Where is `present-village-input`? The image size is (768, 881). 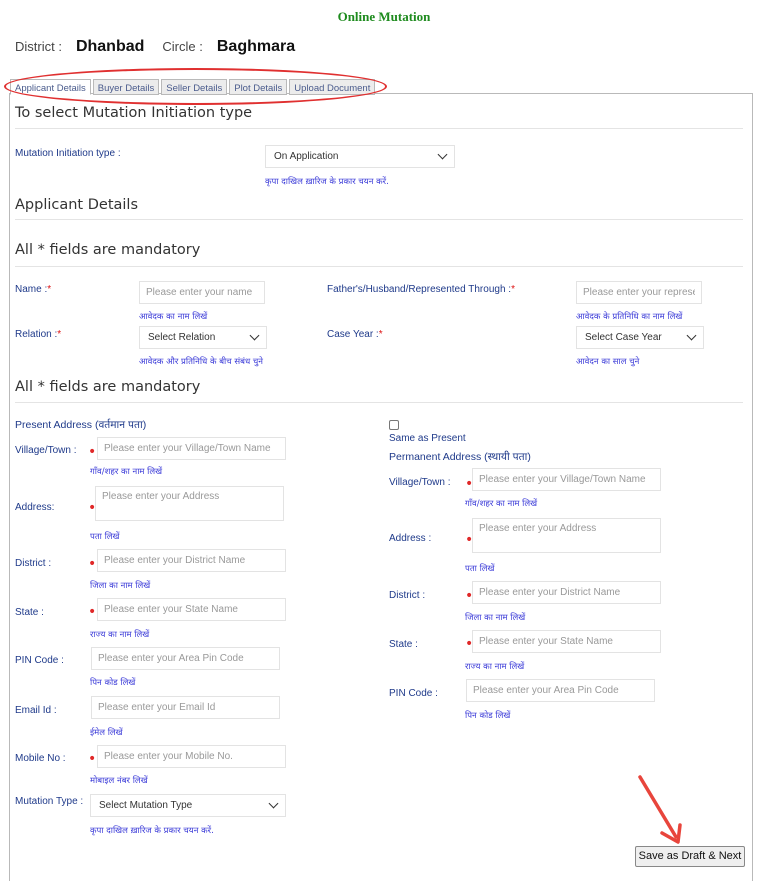 present-village-input is located at coordinates (191, 448).